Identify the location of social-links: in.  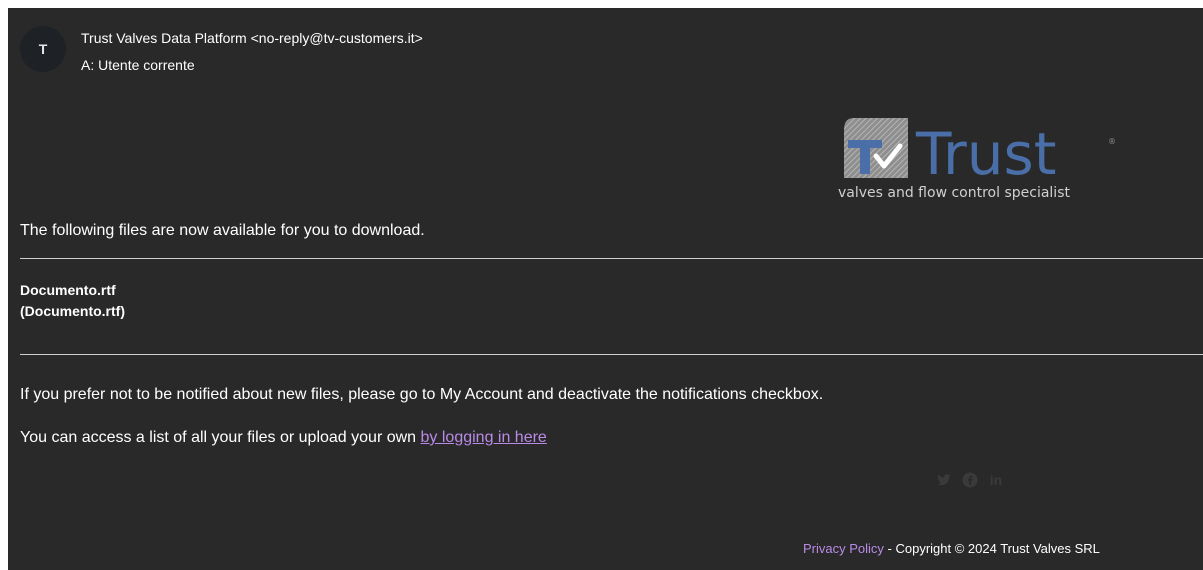
(970, 480).